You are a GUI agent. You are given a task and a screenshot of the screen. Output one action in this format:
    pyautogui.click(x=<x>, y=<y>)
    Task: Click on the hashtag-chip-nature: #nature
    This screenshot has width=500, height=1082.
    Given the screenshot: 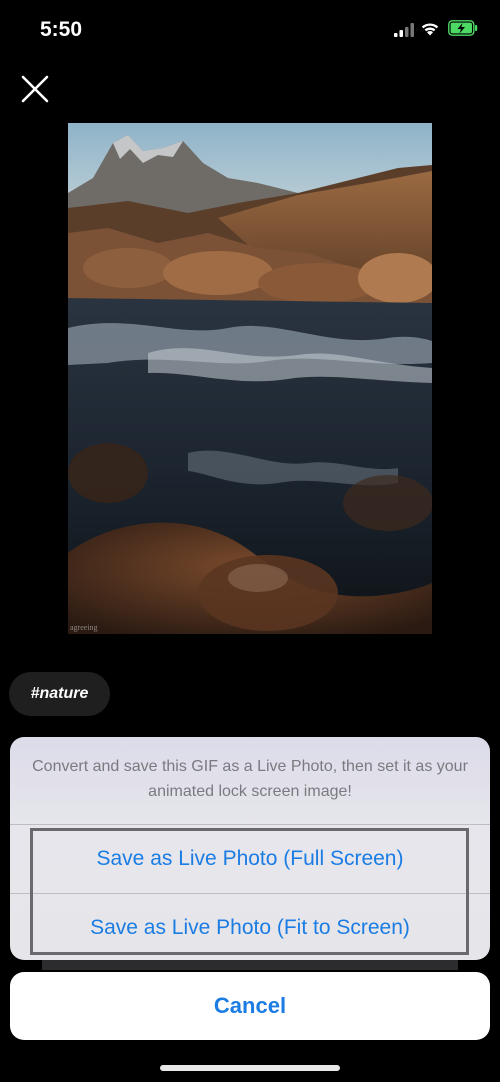 What is the action you would take?
    pyautogui.click(x=59, y=694)
    